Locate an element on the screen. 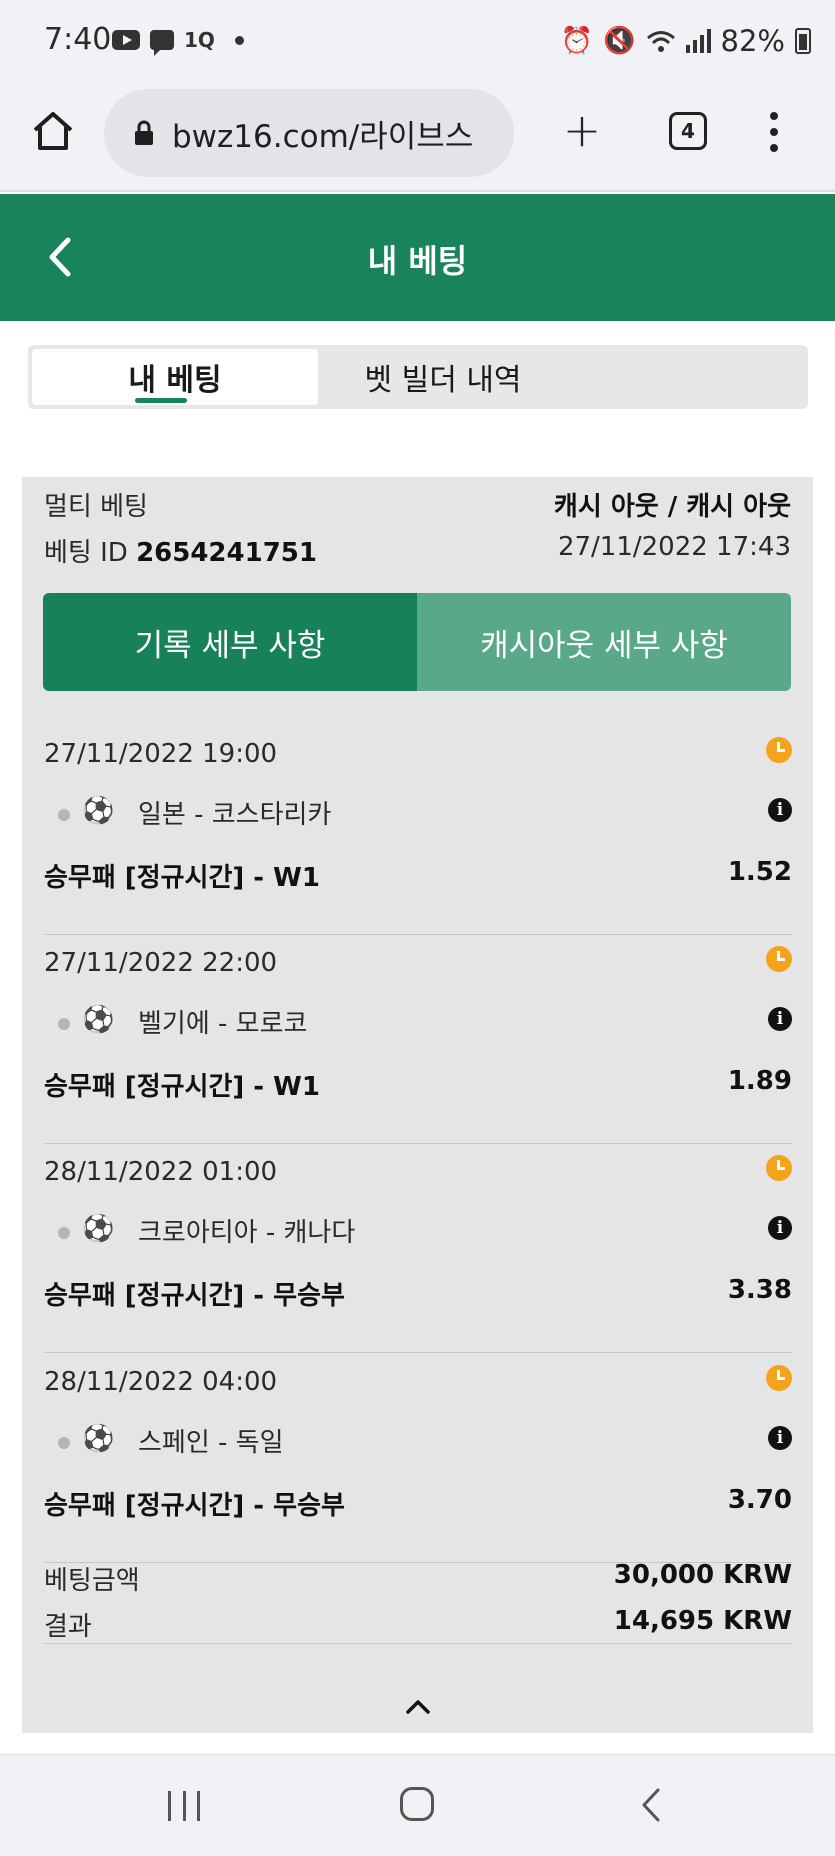 The image size is (835, 1856). selection-date: 28/11/2022 04:00 is located at coordinates (161, 1382).